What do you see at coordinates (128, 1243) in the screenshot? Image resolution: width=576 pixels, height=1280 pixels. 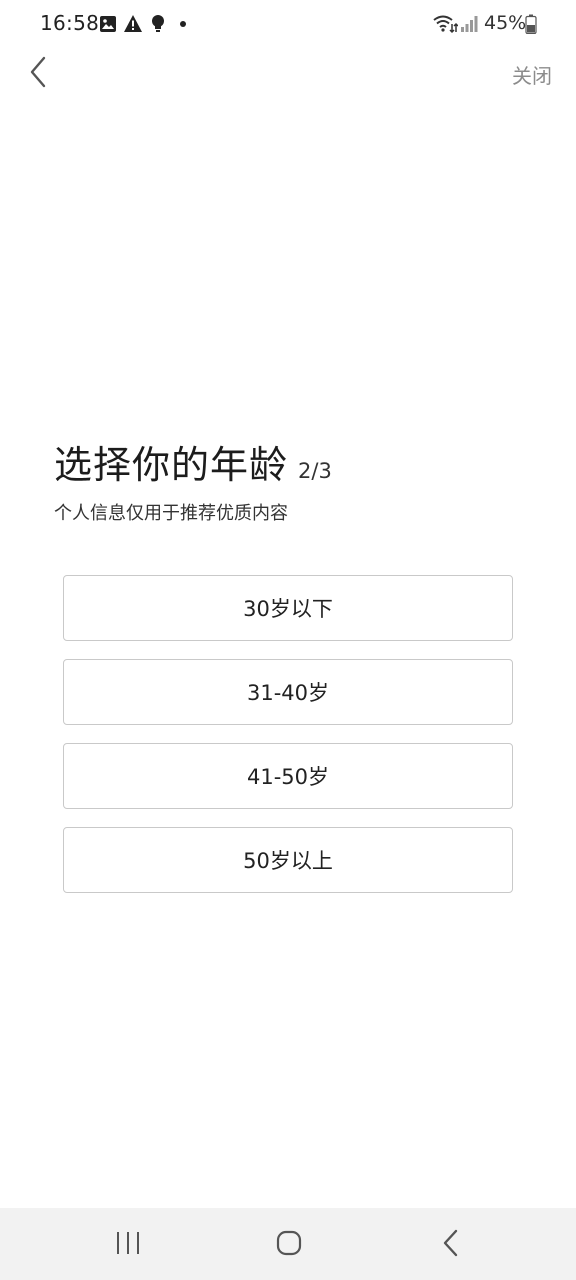 I see `recent-apps-icon` at bounding box center [128, 1243].